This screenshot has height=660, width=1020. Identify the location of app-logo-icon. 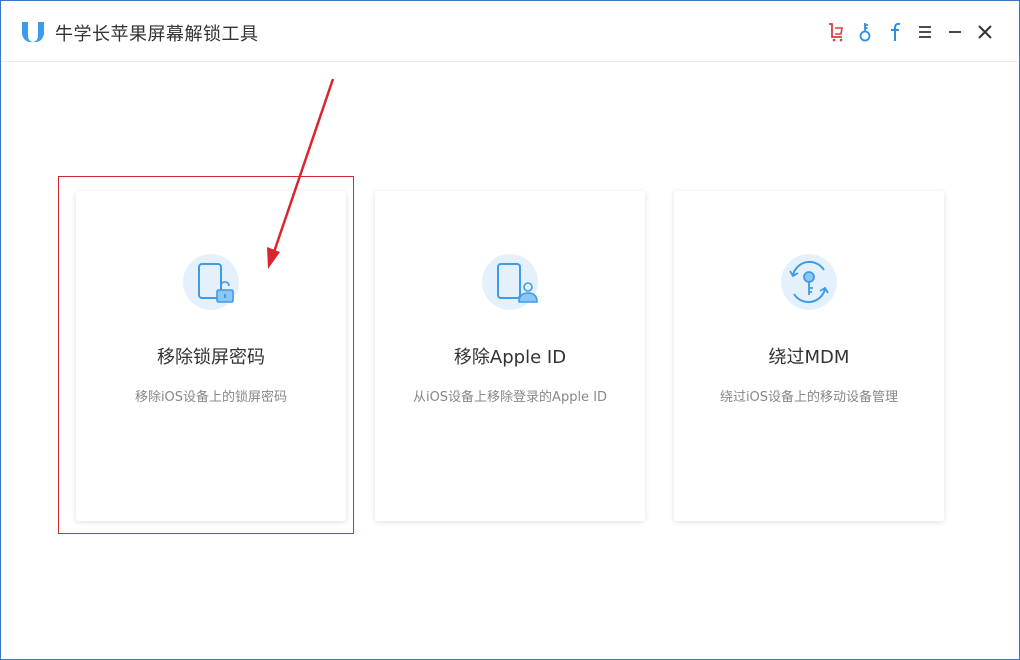
(33, 32).